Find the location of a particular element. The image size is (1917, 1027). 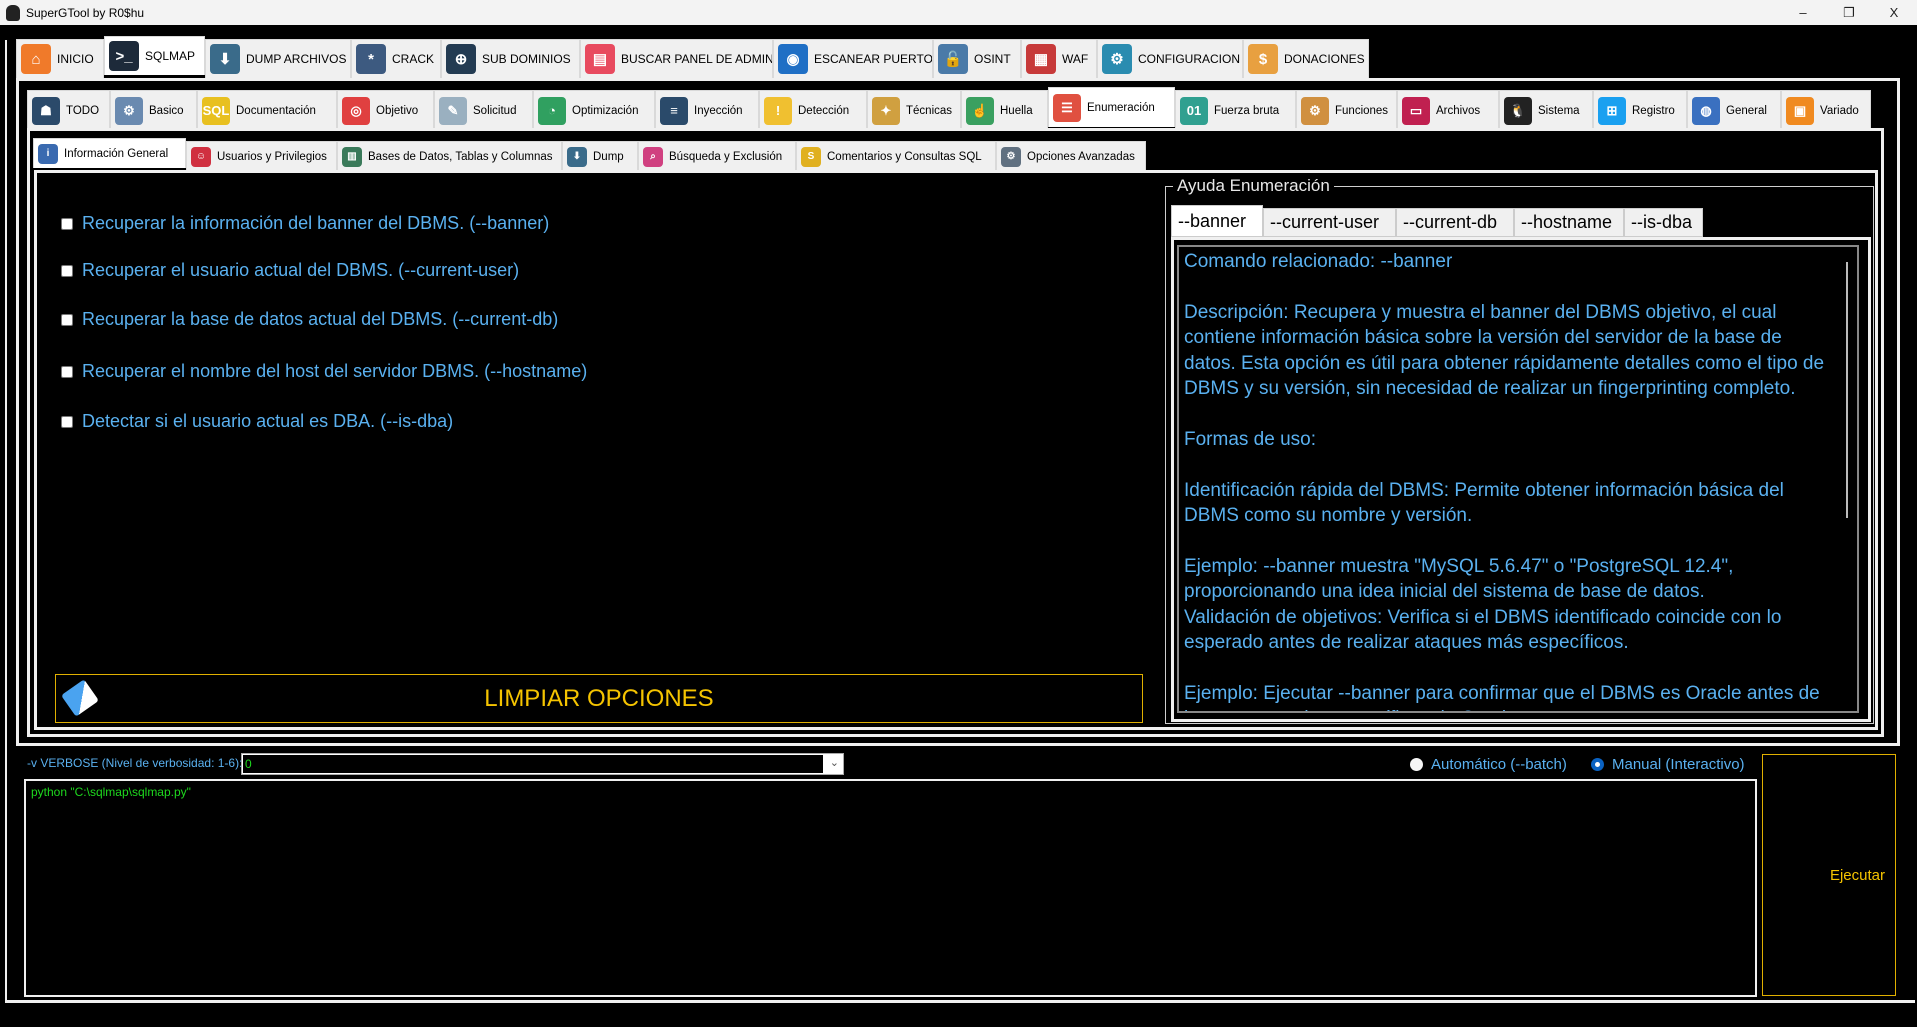

enum-tab-búsqueda-y-exclusión: ⌕ Búsqueda y Exclusión is located at coordinates (717, 156).